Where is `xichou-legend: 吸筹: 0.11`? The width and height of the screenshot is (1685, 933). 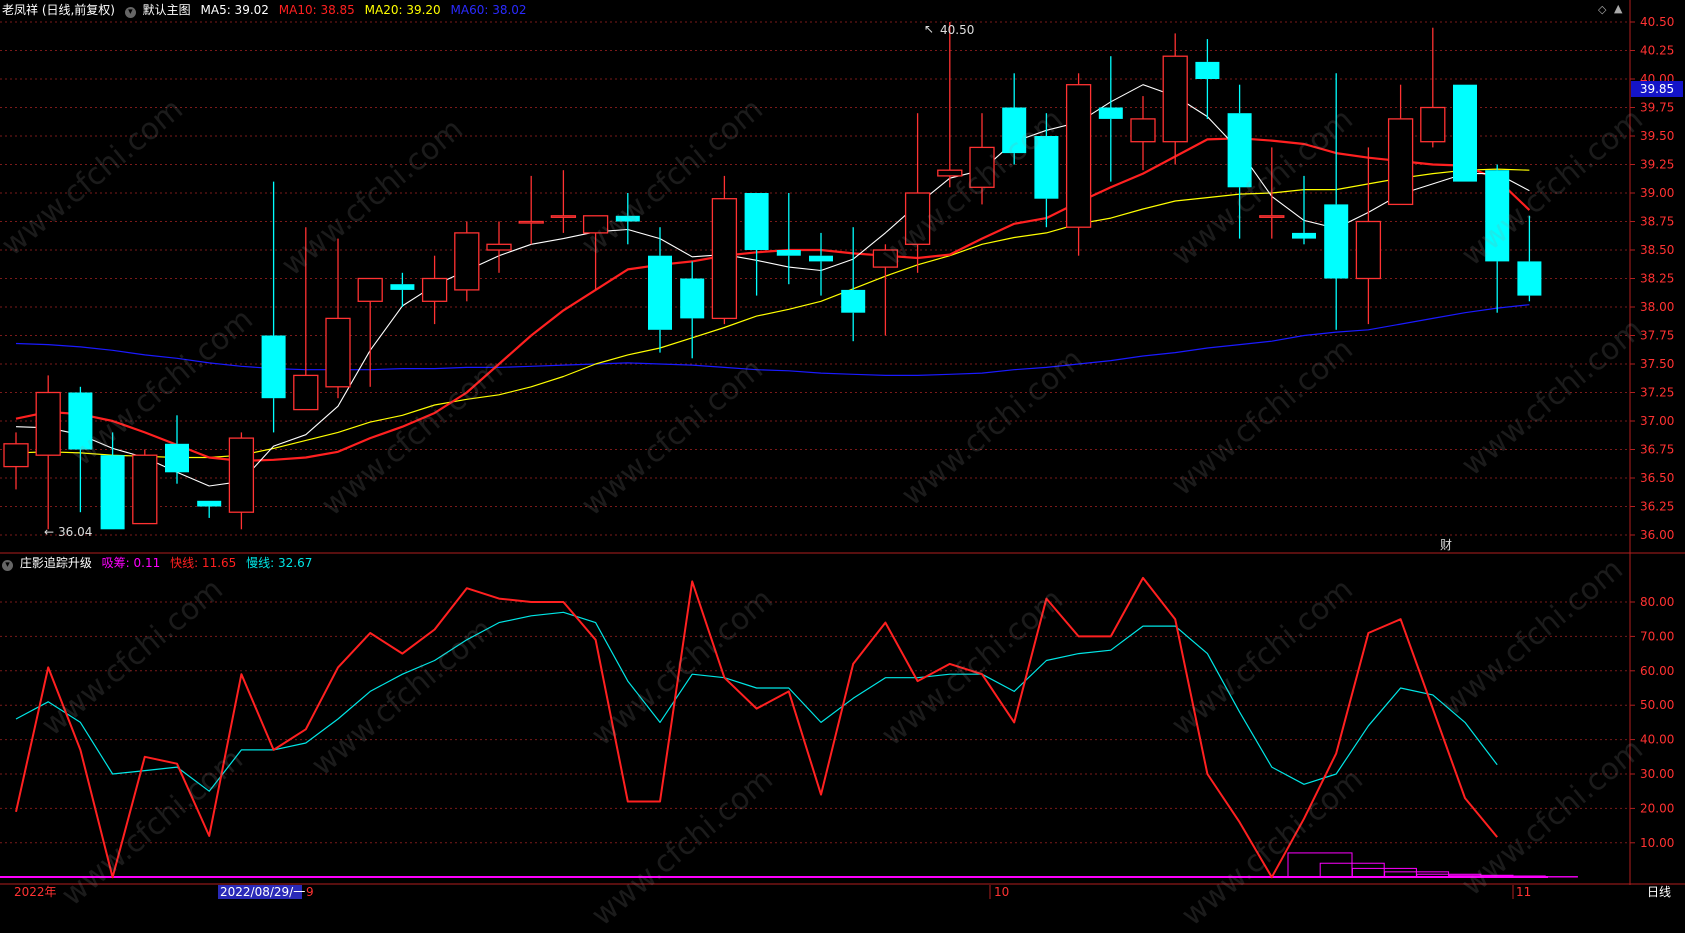
xichou-legend: 吸筹: 0.11 is located at coordinates (131, 563).